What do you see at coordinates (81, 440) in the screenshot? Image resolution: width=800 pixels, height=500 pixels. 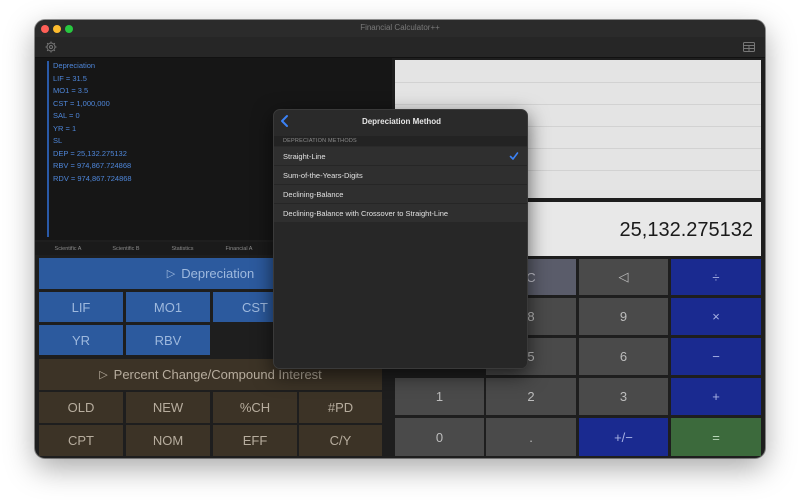 I see `cpt-button: CPT` at bounding box center [81, 440].